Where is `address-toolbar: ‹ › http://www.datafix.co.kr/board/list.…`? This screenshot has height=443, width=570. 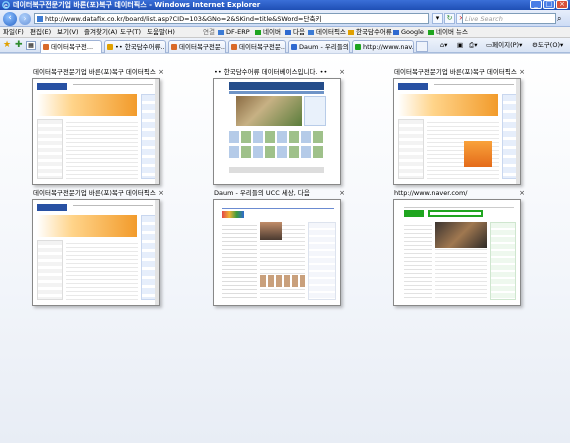 address-toolbar: ‹ › http://www.datafix.co.kr/board/list.… is located at coordinates (285, 18).